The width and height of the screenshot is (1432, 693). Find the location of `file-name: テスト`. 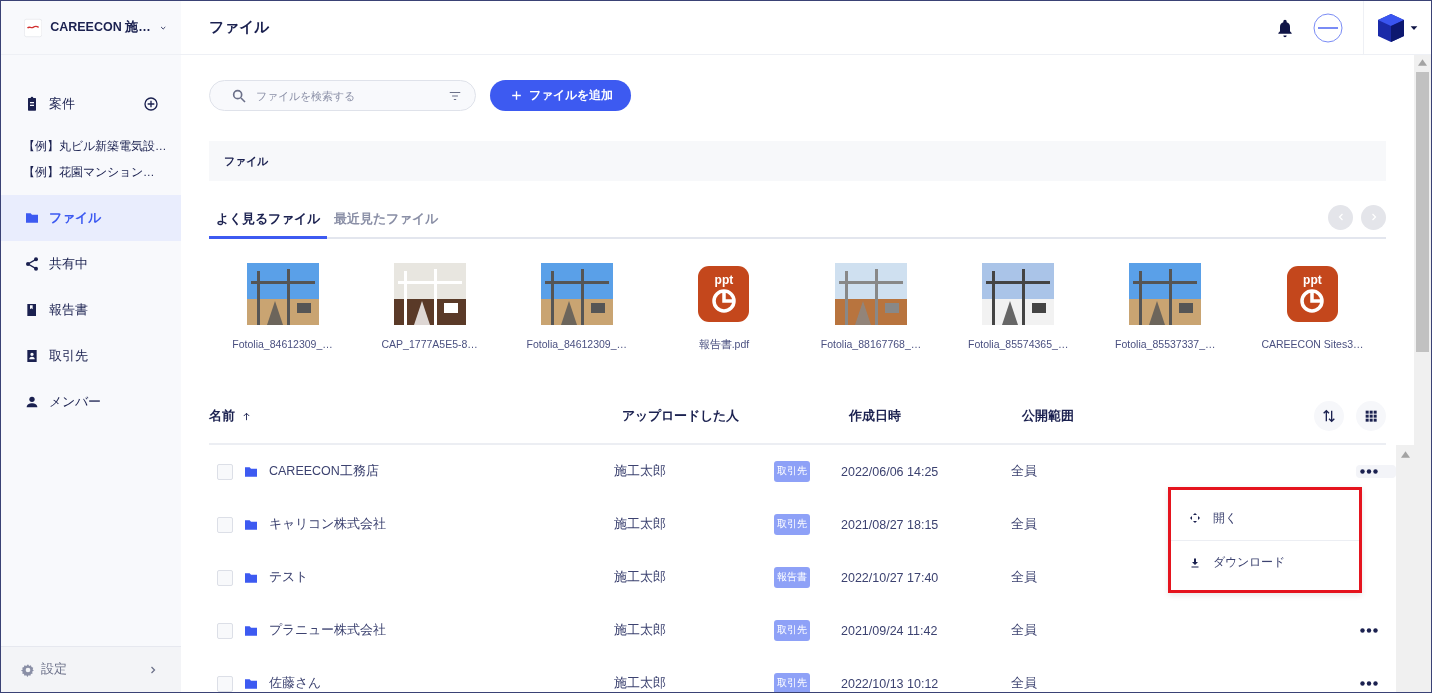

file-name: テスト is located at coordinates (288, 577).